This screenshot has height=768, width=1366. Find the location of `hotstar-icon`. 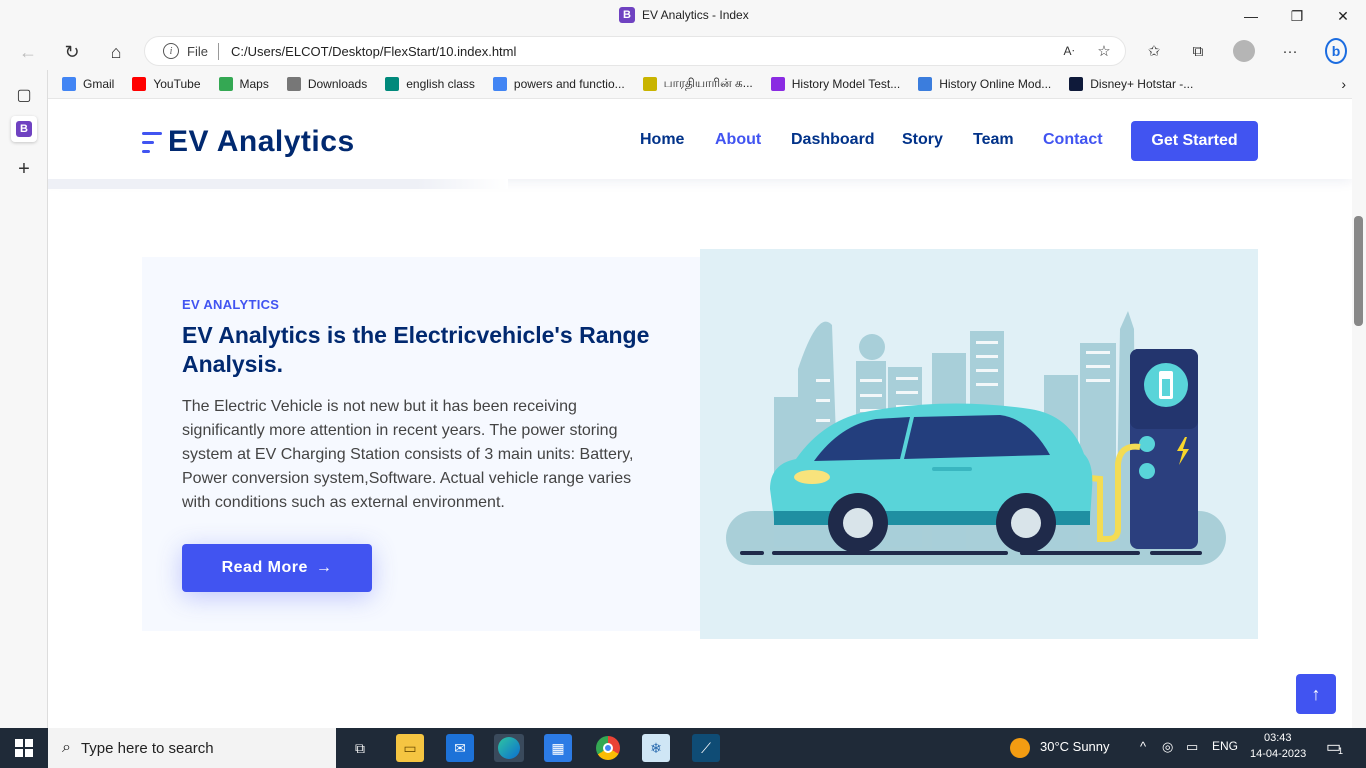

hotstar-icon is located at coordinates (1076, 84).